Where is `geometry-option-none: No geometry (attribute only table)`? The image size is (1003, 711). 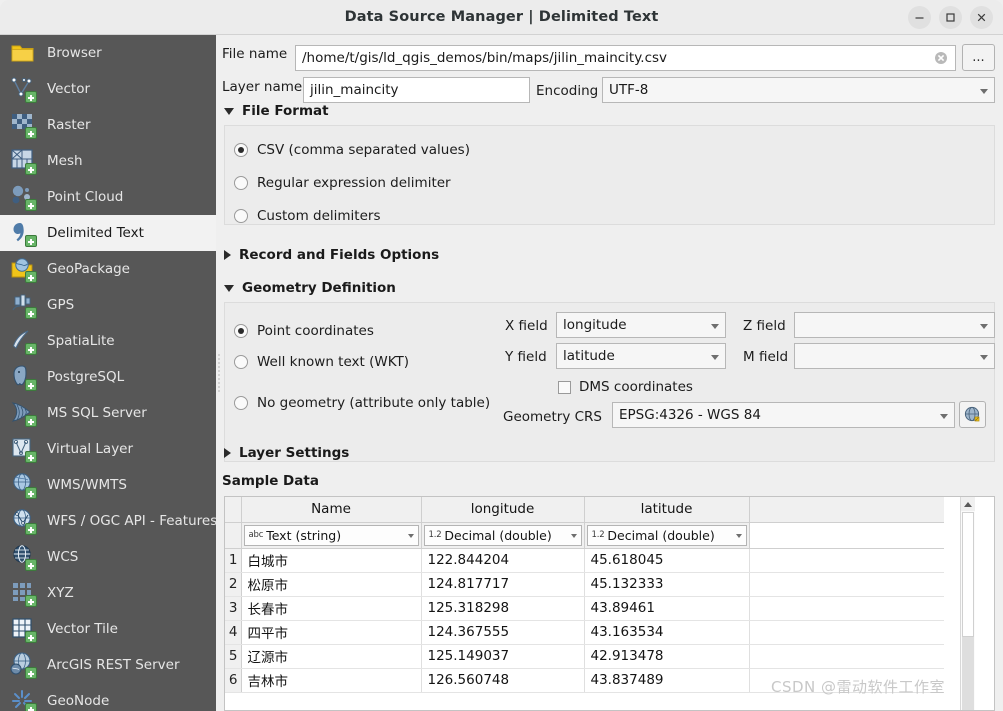 geometry-option-none: No geometry (attribute only table) is located at coordinates (362, 403).